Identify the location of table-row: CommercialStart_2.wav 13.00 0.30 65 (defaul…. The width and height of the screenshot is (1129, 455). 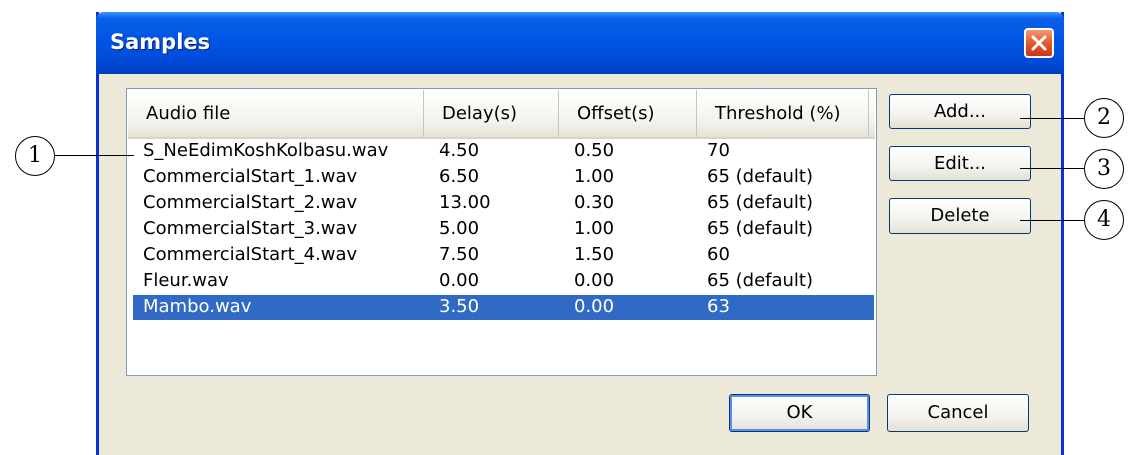
(503, 203).